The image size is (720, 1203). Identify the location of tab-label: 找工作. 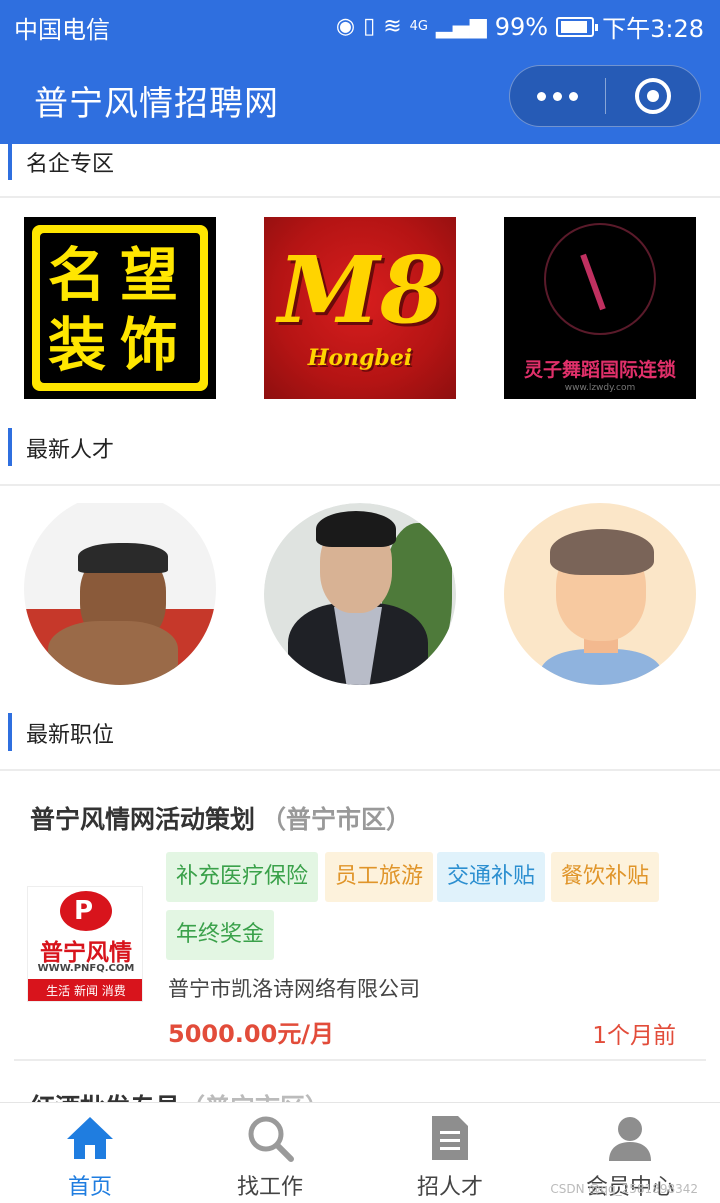
(269, 1187).